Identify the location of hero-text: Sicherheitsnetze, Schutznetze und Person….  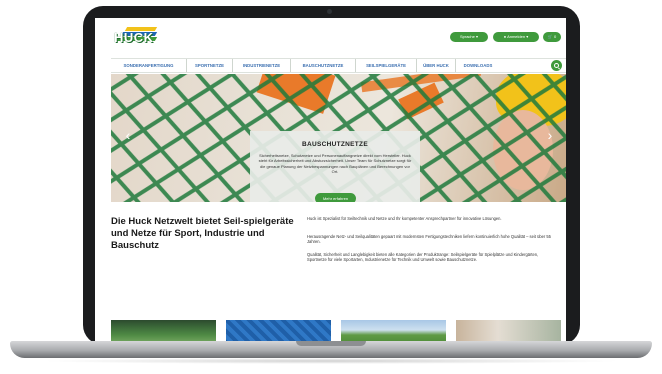
(335, 164).